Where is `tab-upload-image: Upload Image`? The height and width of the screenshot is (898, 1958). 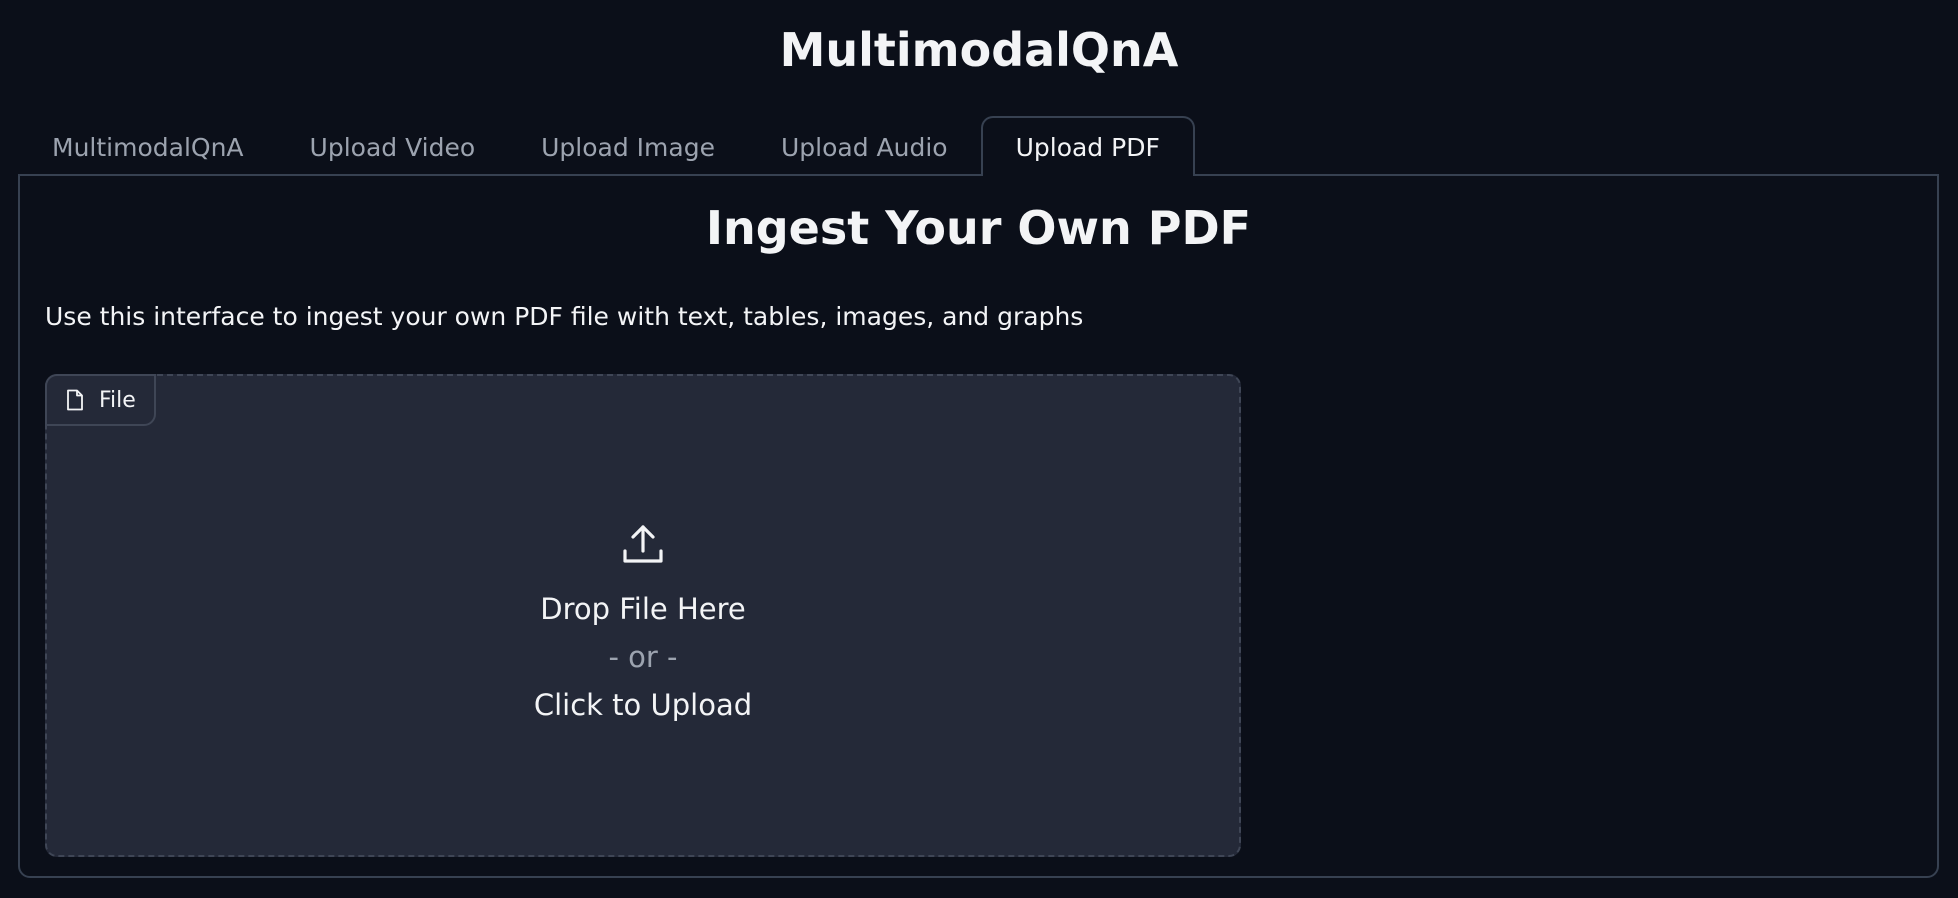
tab-upload-image: Upload Image is located at coordinates (628, 147).